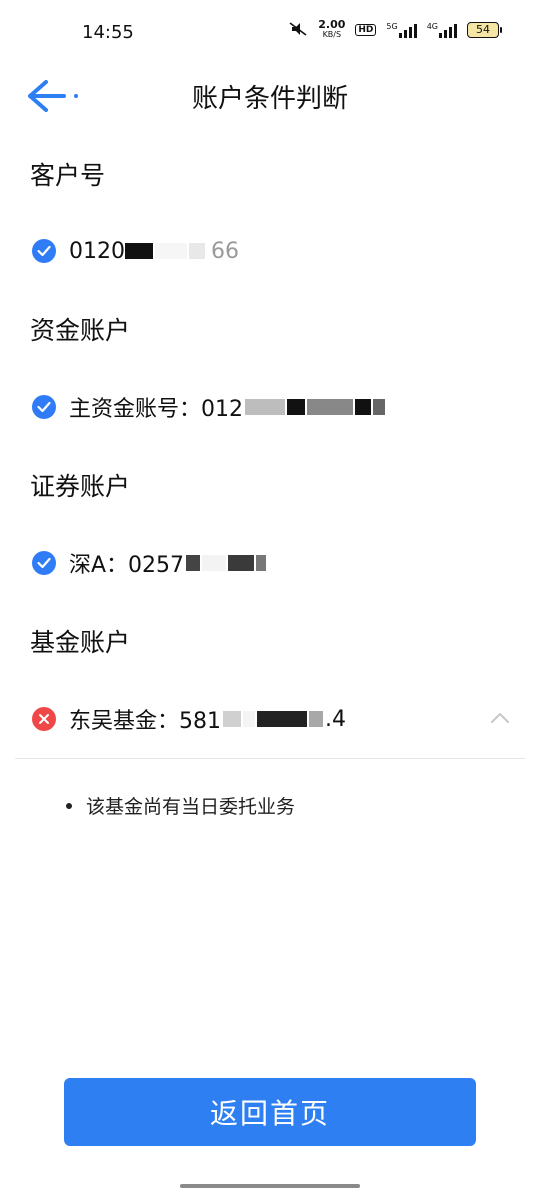 The height and width of the screenshot is (1200, 540). Describe the element at coordinates (156, 409) in the screenshot. I see `main-fund-account: 主资金账号：012` at that location.